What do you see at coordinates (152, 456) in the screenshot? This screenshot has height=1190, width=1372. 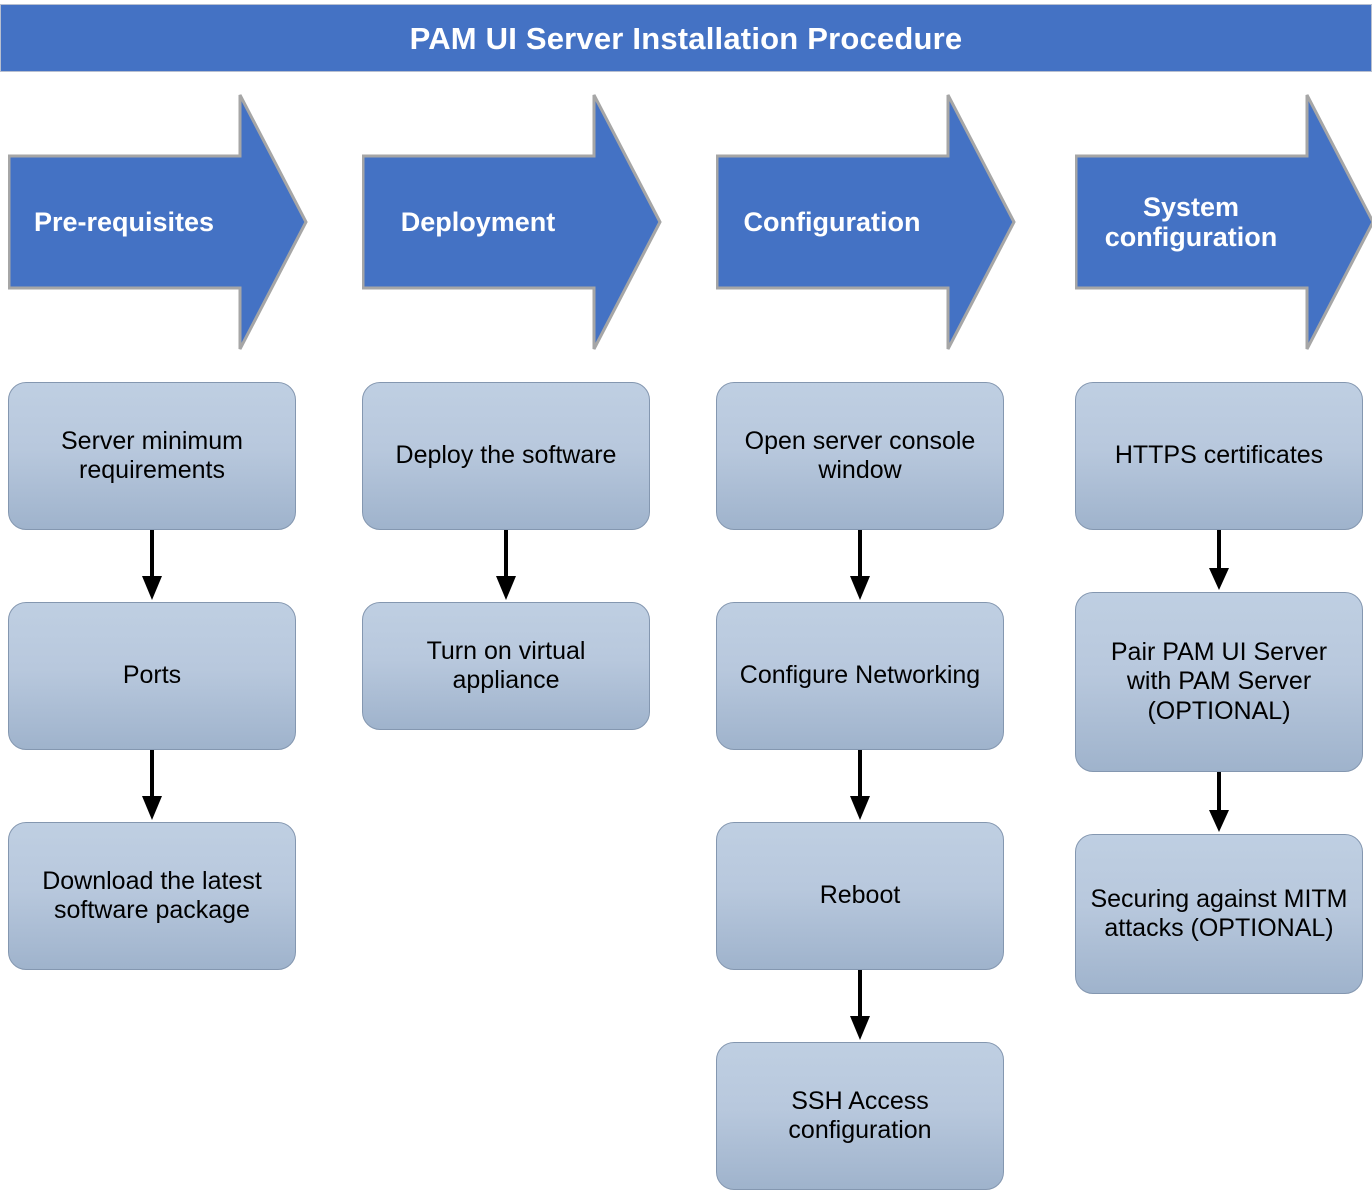 I see `process-box: Server minimum requirements` at bounding box center [152, 456].